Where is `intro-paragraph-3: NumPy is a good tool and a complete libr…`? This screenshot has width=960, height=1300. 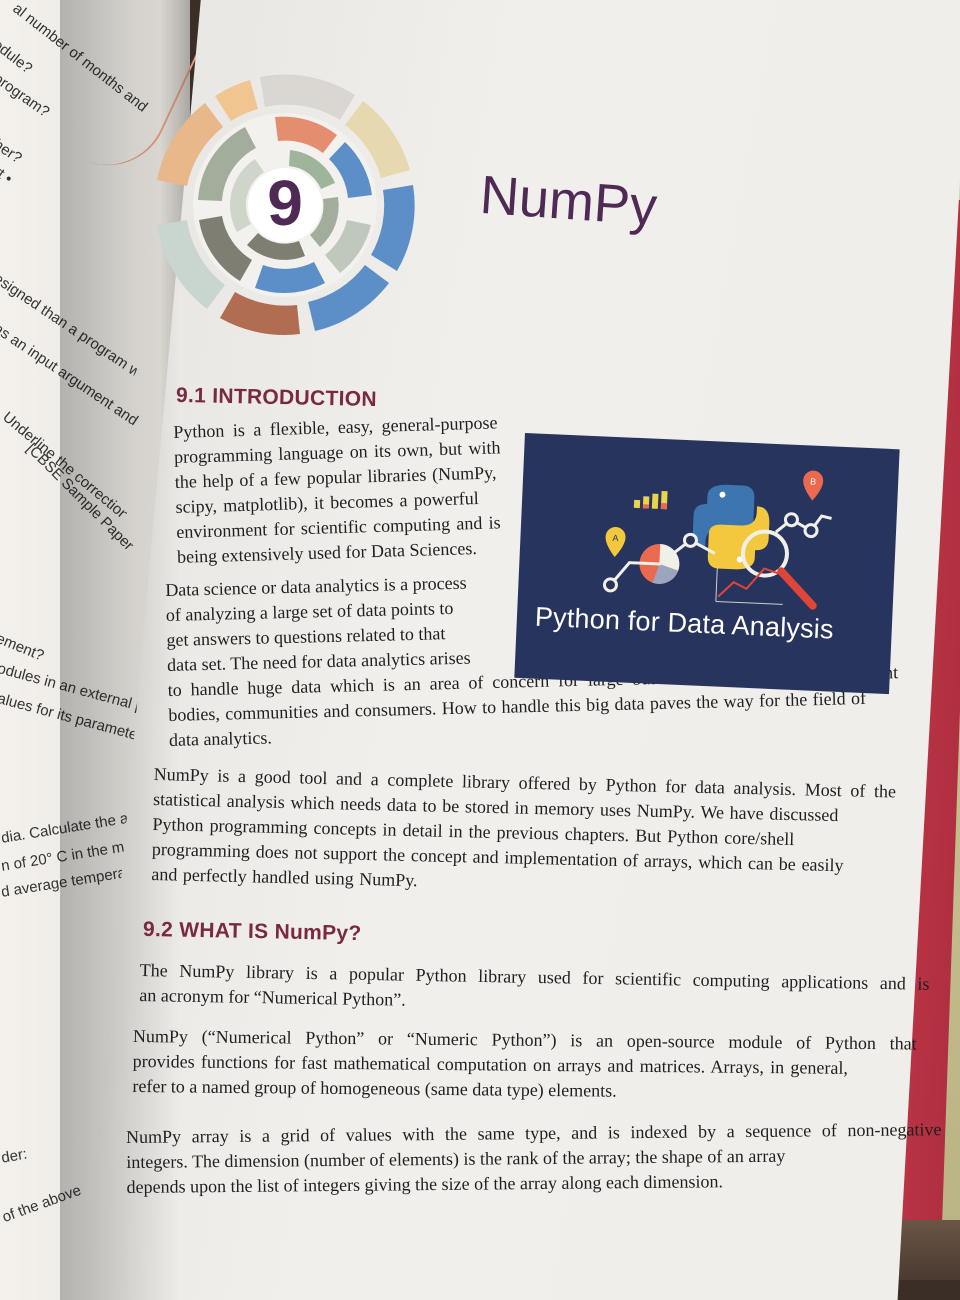
intro-paragraph-3: NumPy is a good tool and a complete libr… is located at coordinates (523, 833).